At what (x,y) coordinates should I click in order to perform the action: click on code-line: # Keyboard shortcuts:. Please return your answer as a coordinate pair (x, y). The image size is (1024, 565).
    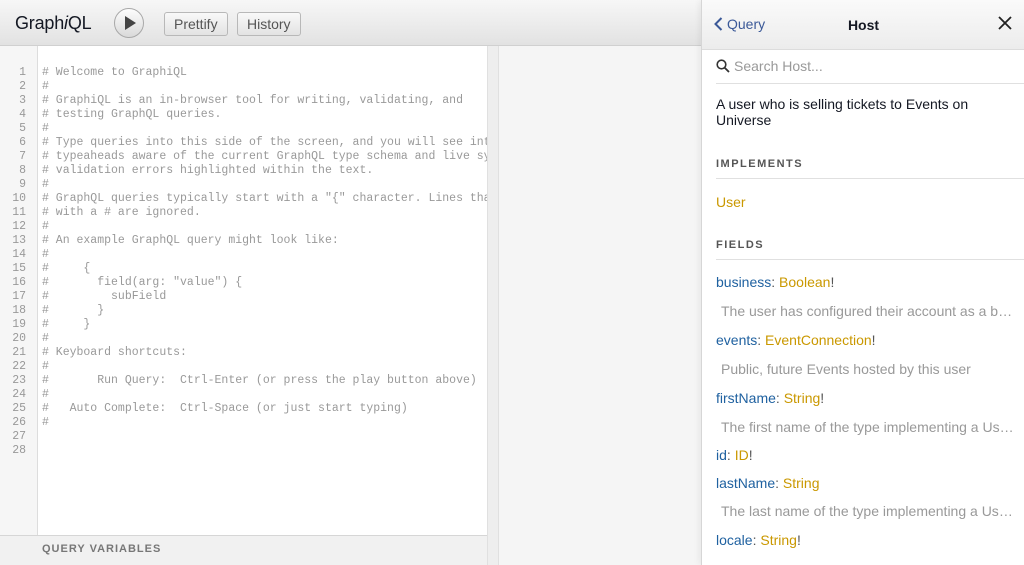
    Looking at the image, I should click on (114, 352).